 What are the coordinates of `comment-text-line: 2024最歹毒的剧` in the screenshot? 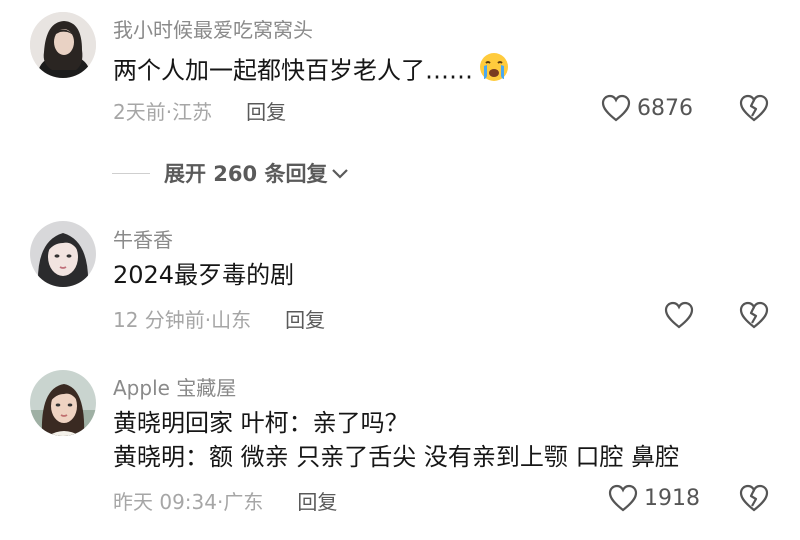 It's located at (204, 275).